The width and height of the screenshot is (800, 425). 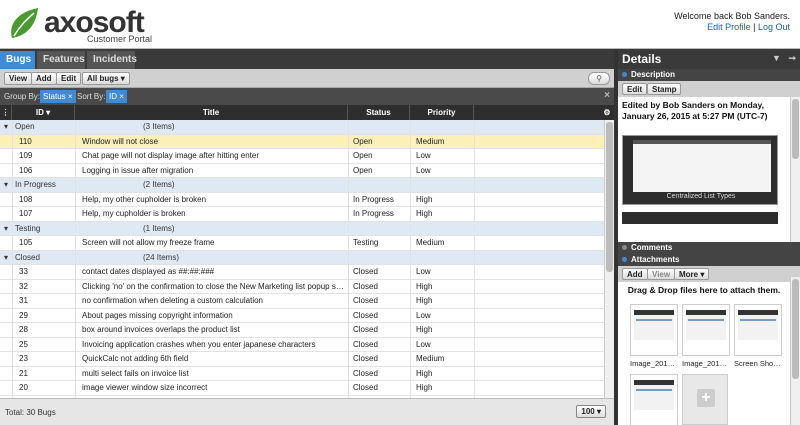 What do you see at coordinates (776, 58) in the screenshot?
I see `filter-icon: ▼` at bounding box center [776, 58].